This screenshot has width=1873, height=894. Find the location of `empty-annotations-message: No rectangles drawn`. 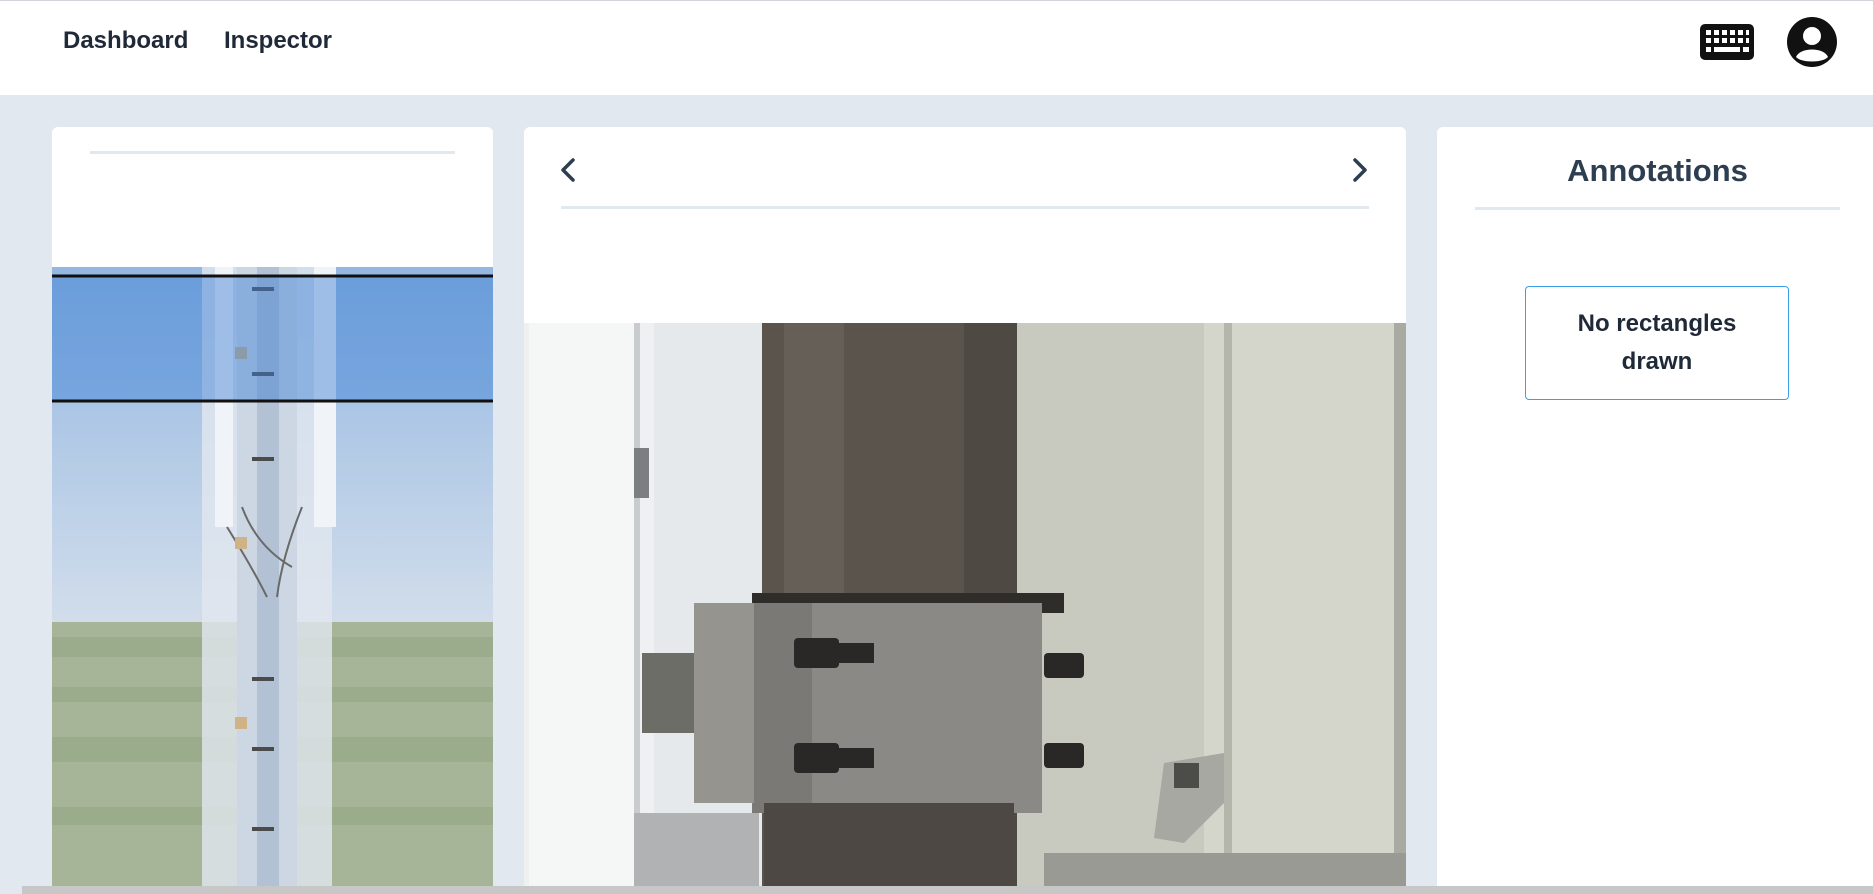

empty-annotations-message: No rectangles drawn is located at coordinates (1657, 343).